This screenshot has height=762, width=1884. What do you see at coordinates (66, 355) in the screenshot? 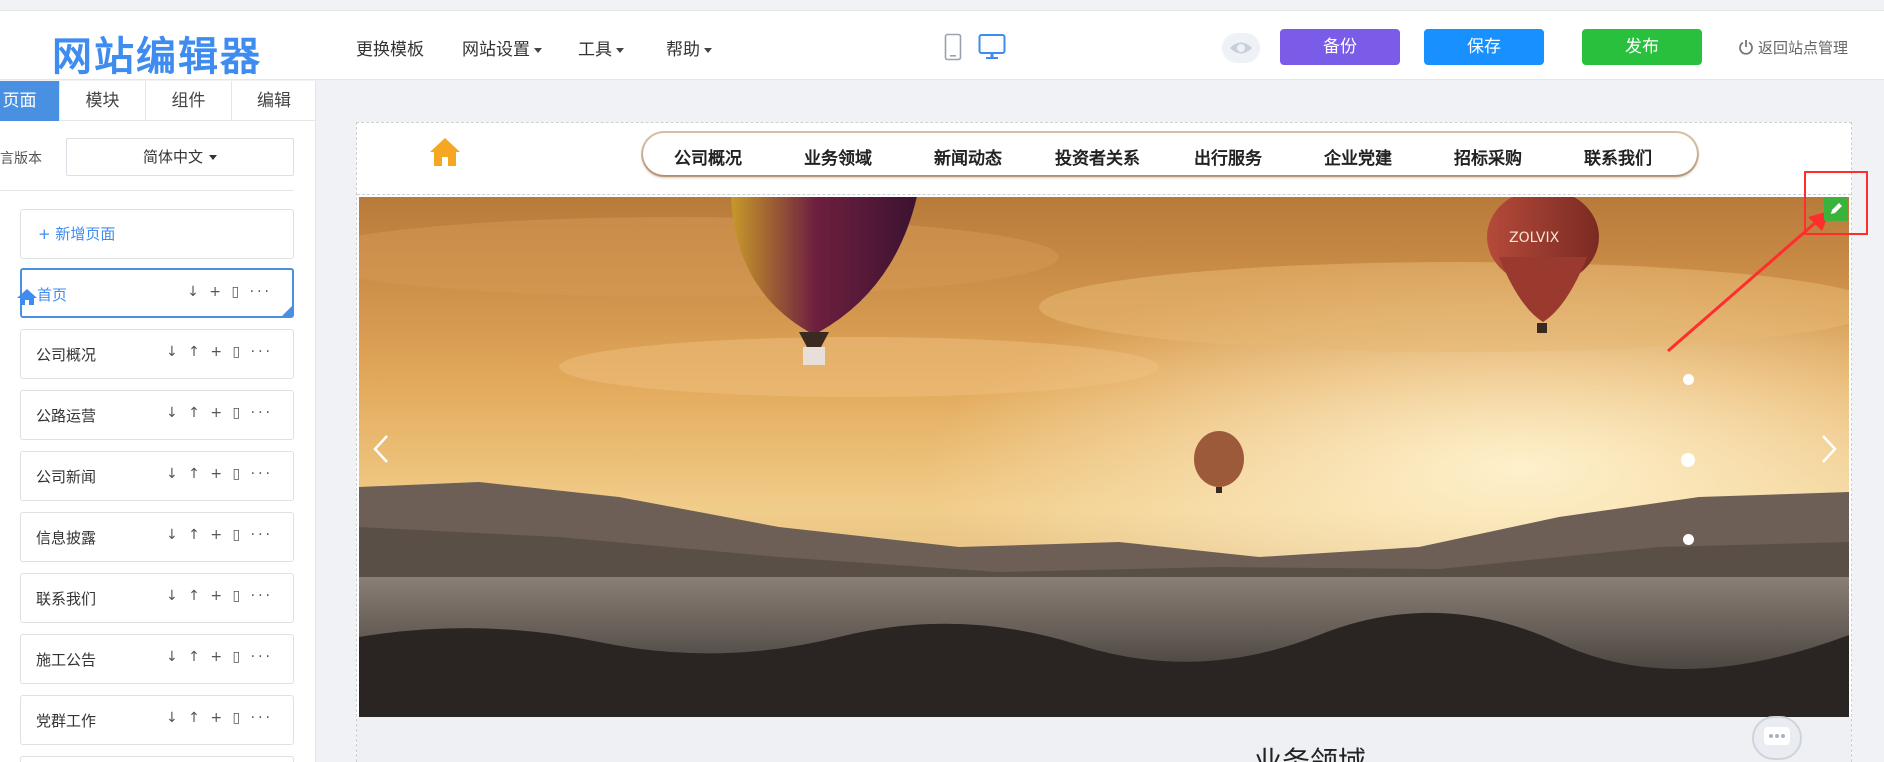
I see `page-name: 公司概况` at bounding box center [66, 355].